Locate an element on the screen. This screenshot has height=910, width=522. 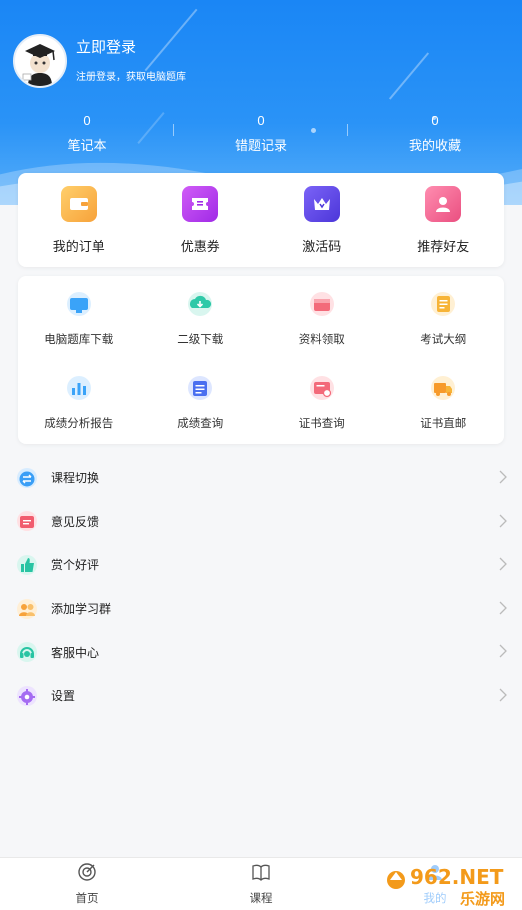
service-item: 成绩分析报告 is located at coordinates (79, 402).